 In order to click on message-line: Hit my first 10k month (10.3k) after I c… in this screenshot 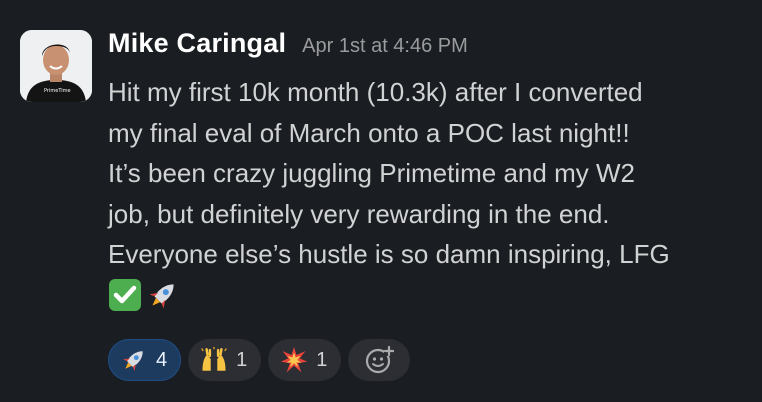, I will do `click(375, 92)`.